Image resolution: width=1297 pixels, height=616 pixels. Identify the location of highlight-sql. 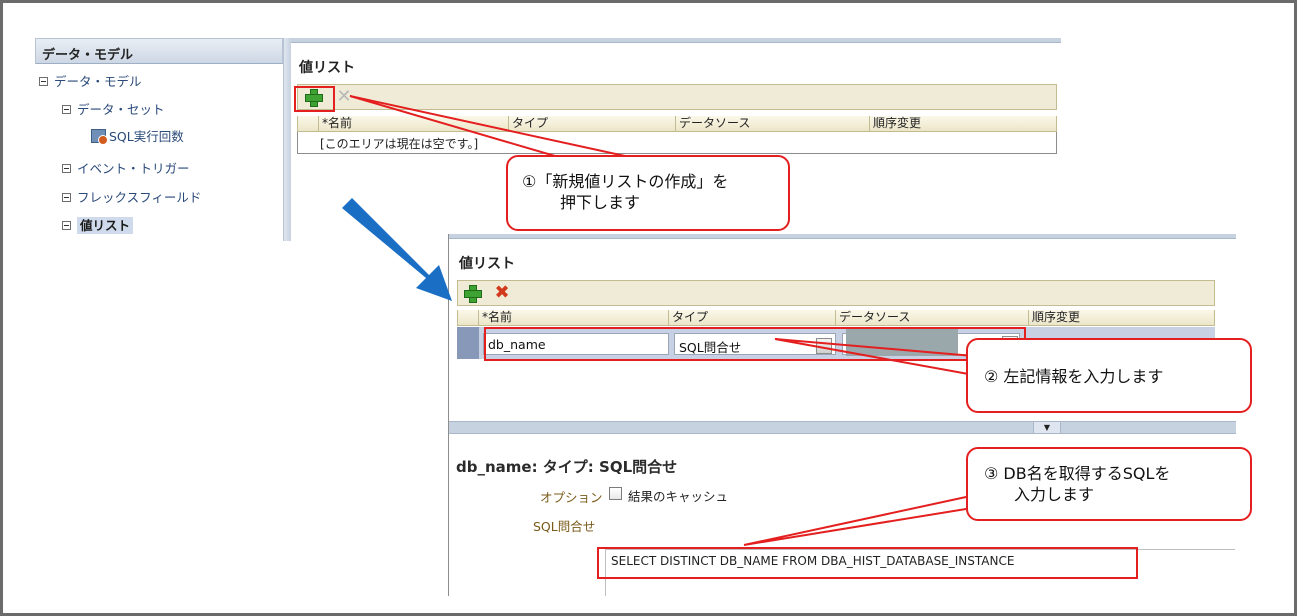
(867, 563).